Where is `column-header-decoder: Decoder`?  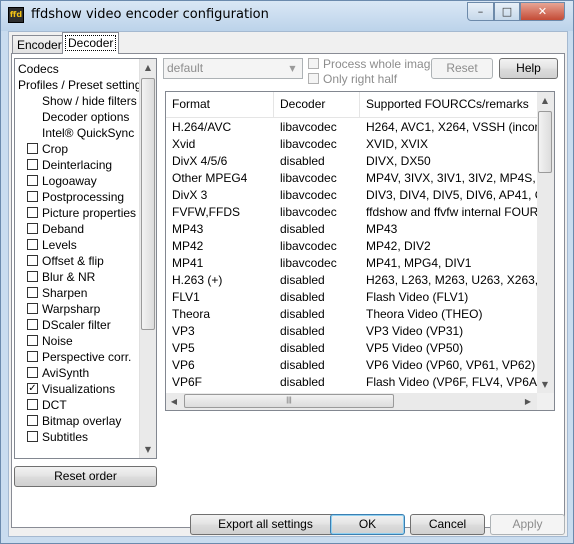
column-header-decoder: Decoder is located at coordinates (317, 104).